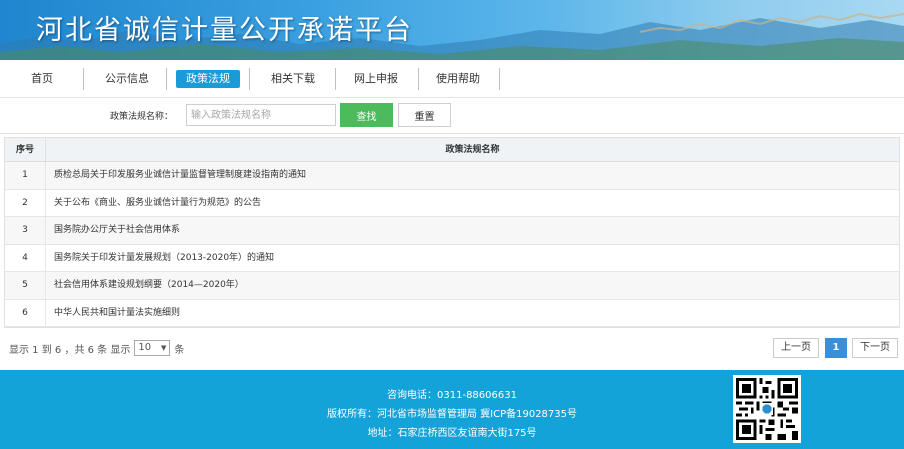 The height and width of the screenshot is (449, 904). What do you see at coordinates (472, 285) in the screenshot?
I see `policy-title-link: 社会信用体系建设规划纲要（2014—2020年）` at bounding box center [472, 285].